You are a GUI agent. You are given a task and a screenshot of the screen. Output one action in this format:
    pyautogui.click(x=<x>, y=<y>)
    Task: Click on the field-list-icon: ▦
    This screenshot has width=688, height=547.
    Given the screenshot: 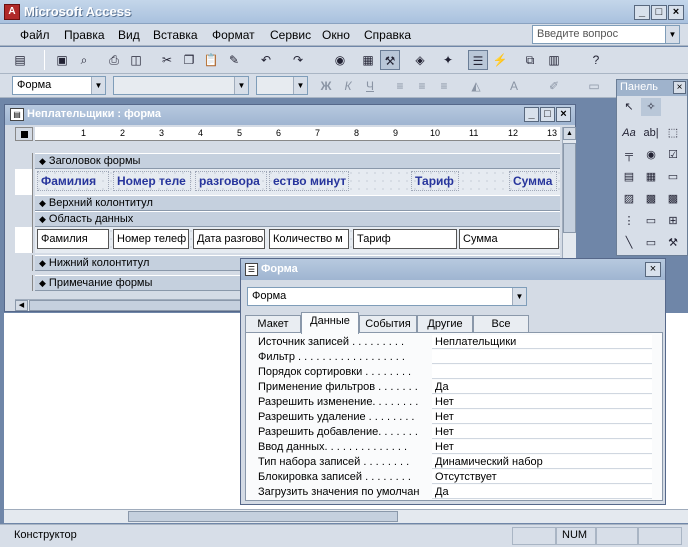 What is the action you would take?
    pyautogui.click(x=368, y=60)
    